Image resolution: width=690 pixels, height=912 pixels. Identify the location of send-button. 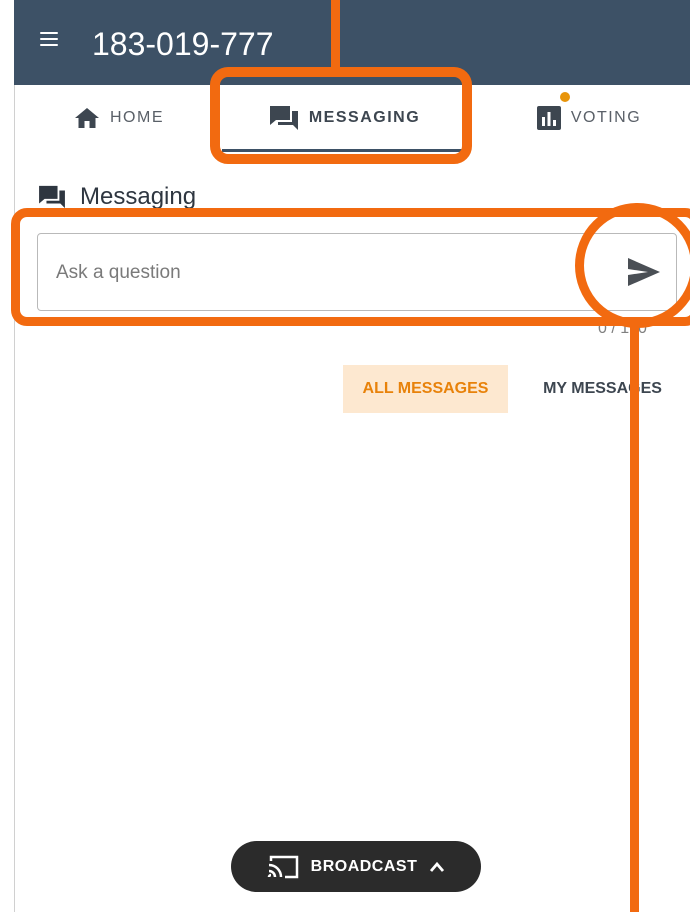
(644, 272).